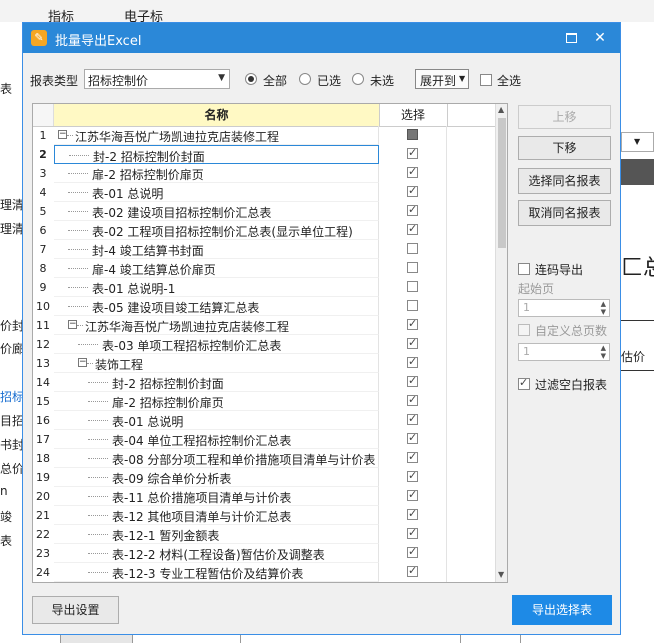  What do you see at coordinates (524, 330) in the screenshot?
I see `custom-total-pages-checkbox` at bounding box center [524, 330].